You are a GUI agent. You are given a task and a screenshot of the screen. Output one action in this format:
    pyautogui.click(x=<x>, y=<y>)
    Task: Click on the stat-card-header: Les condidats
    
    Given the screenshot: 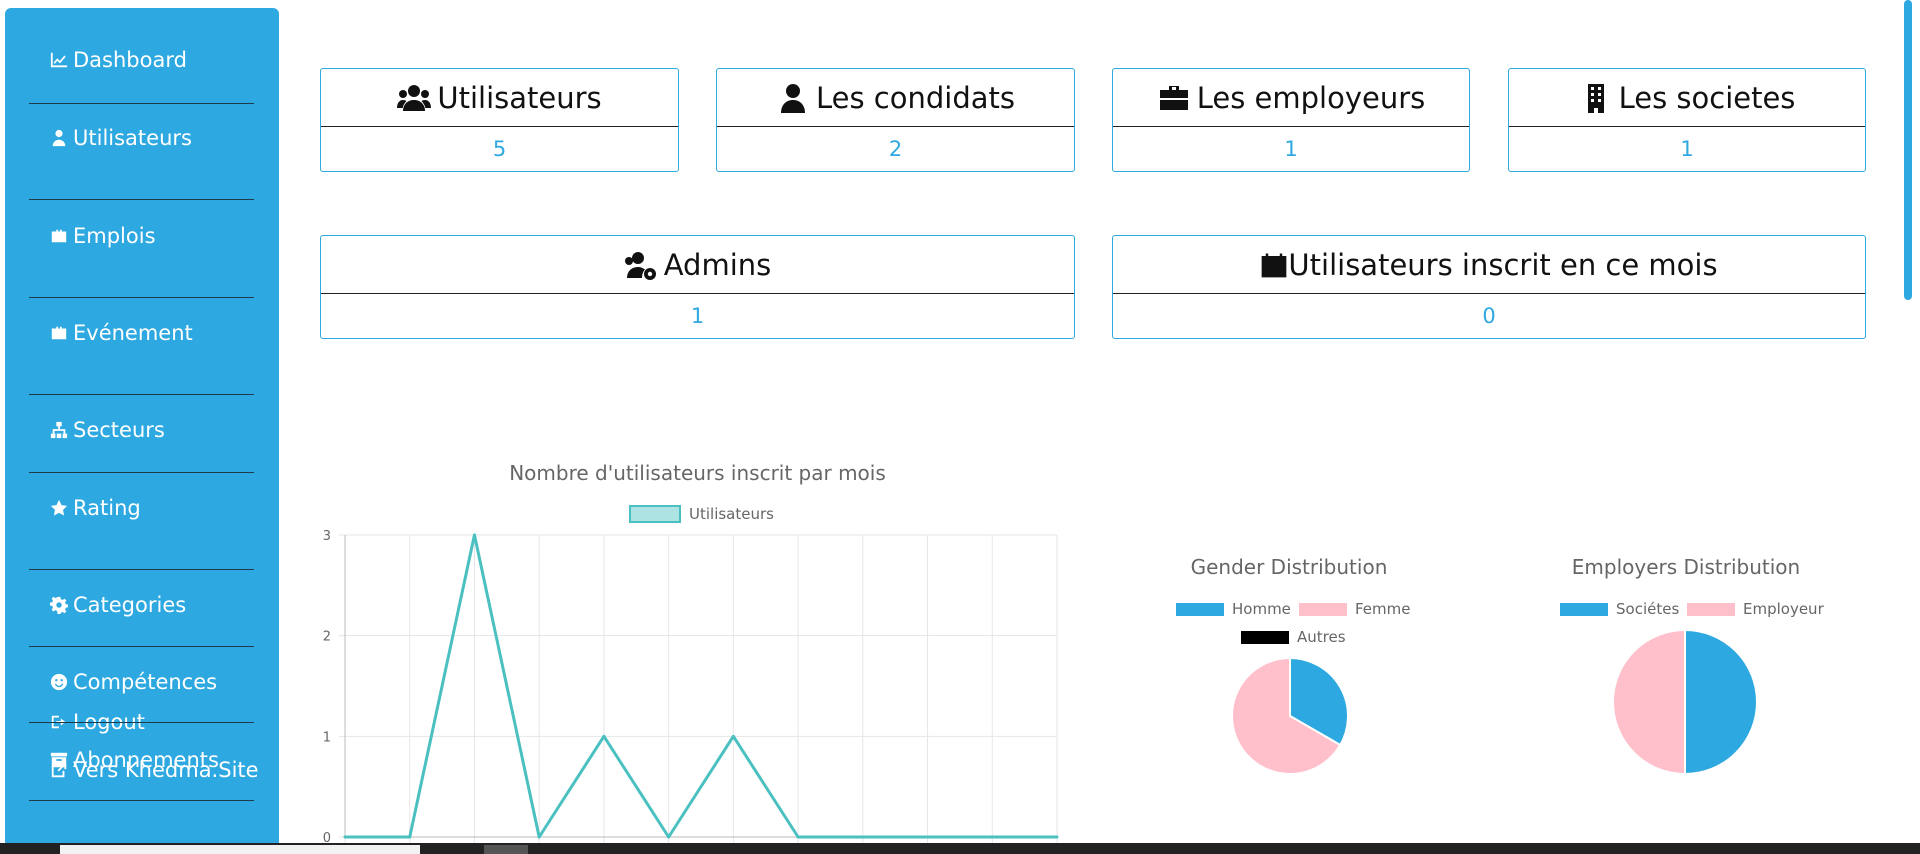 What is the action you would take?
    pyautogui.click(x=895, y=98)
    